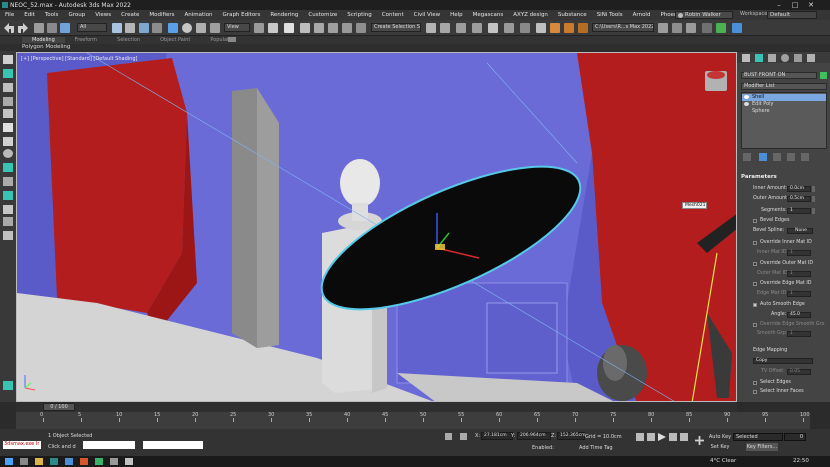 The image size is (830, 467). Describe the element at coordinates (737, 28) in the screenshot. I see `rb-plugin-icon` at that location.